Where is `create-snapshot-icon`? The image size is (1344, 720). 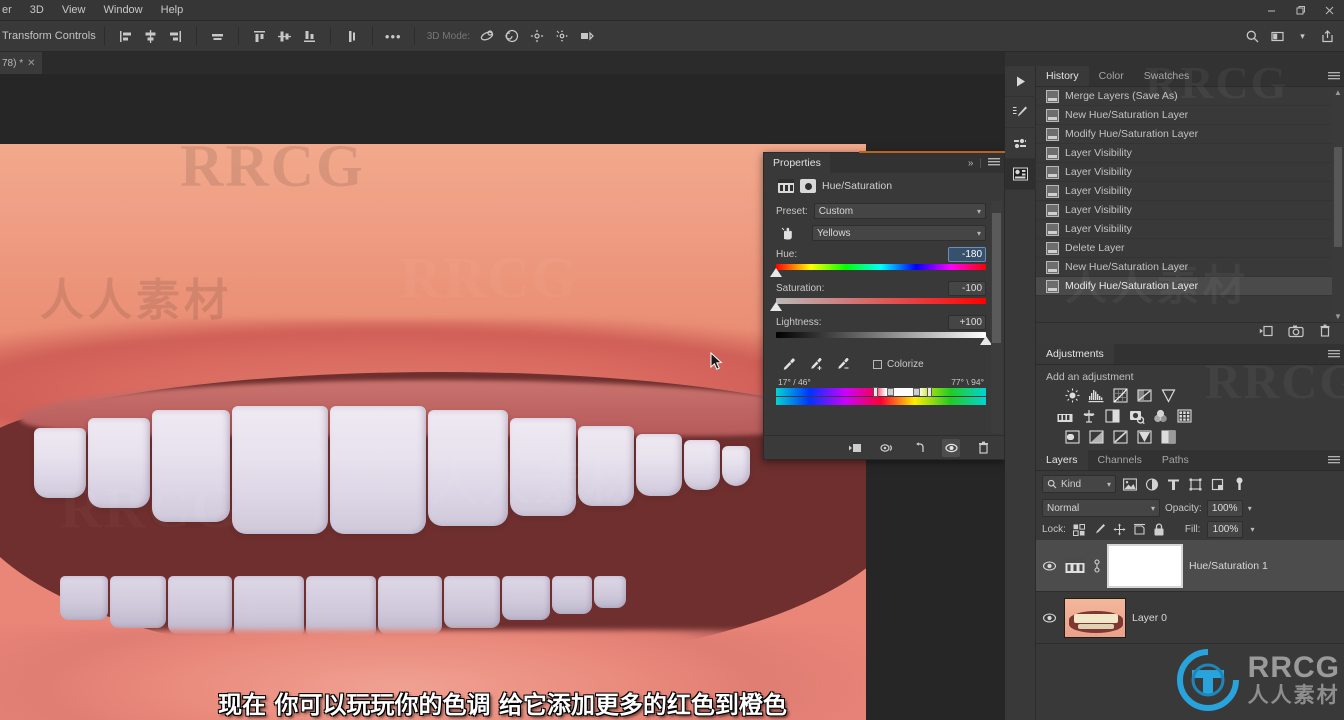 create-snapshot-icon is located at coordinates (1296, 333).